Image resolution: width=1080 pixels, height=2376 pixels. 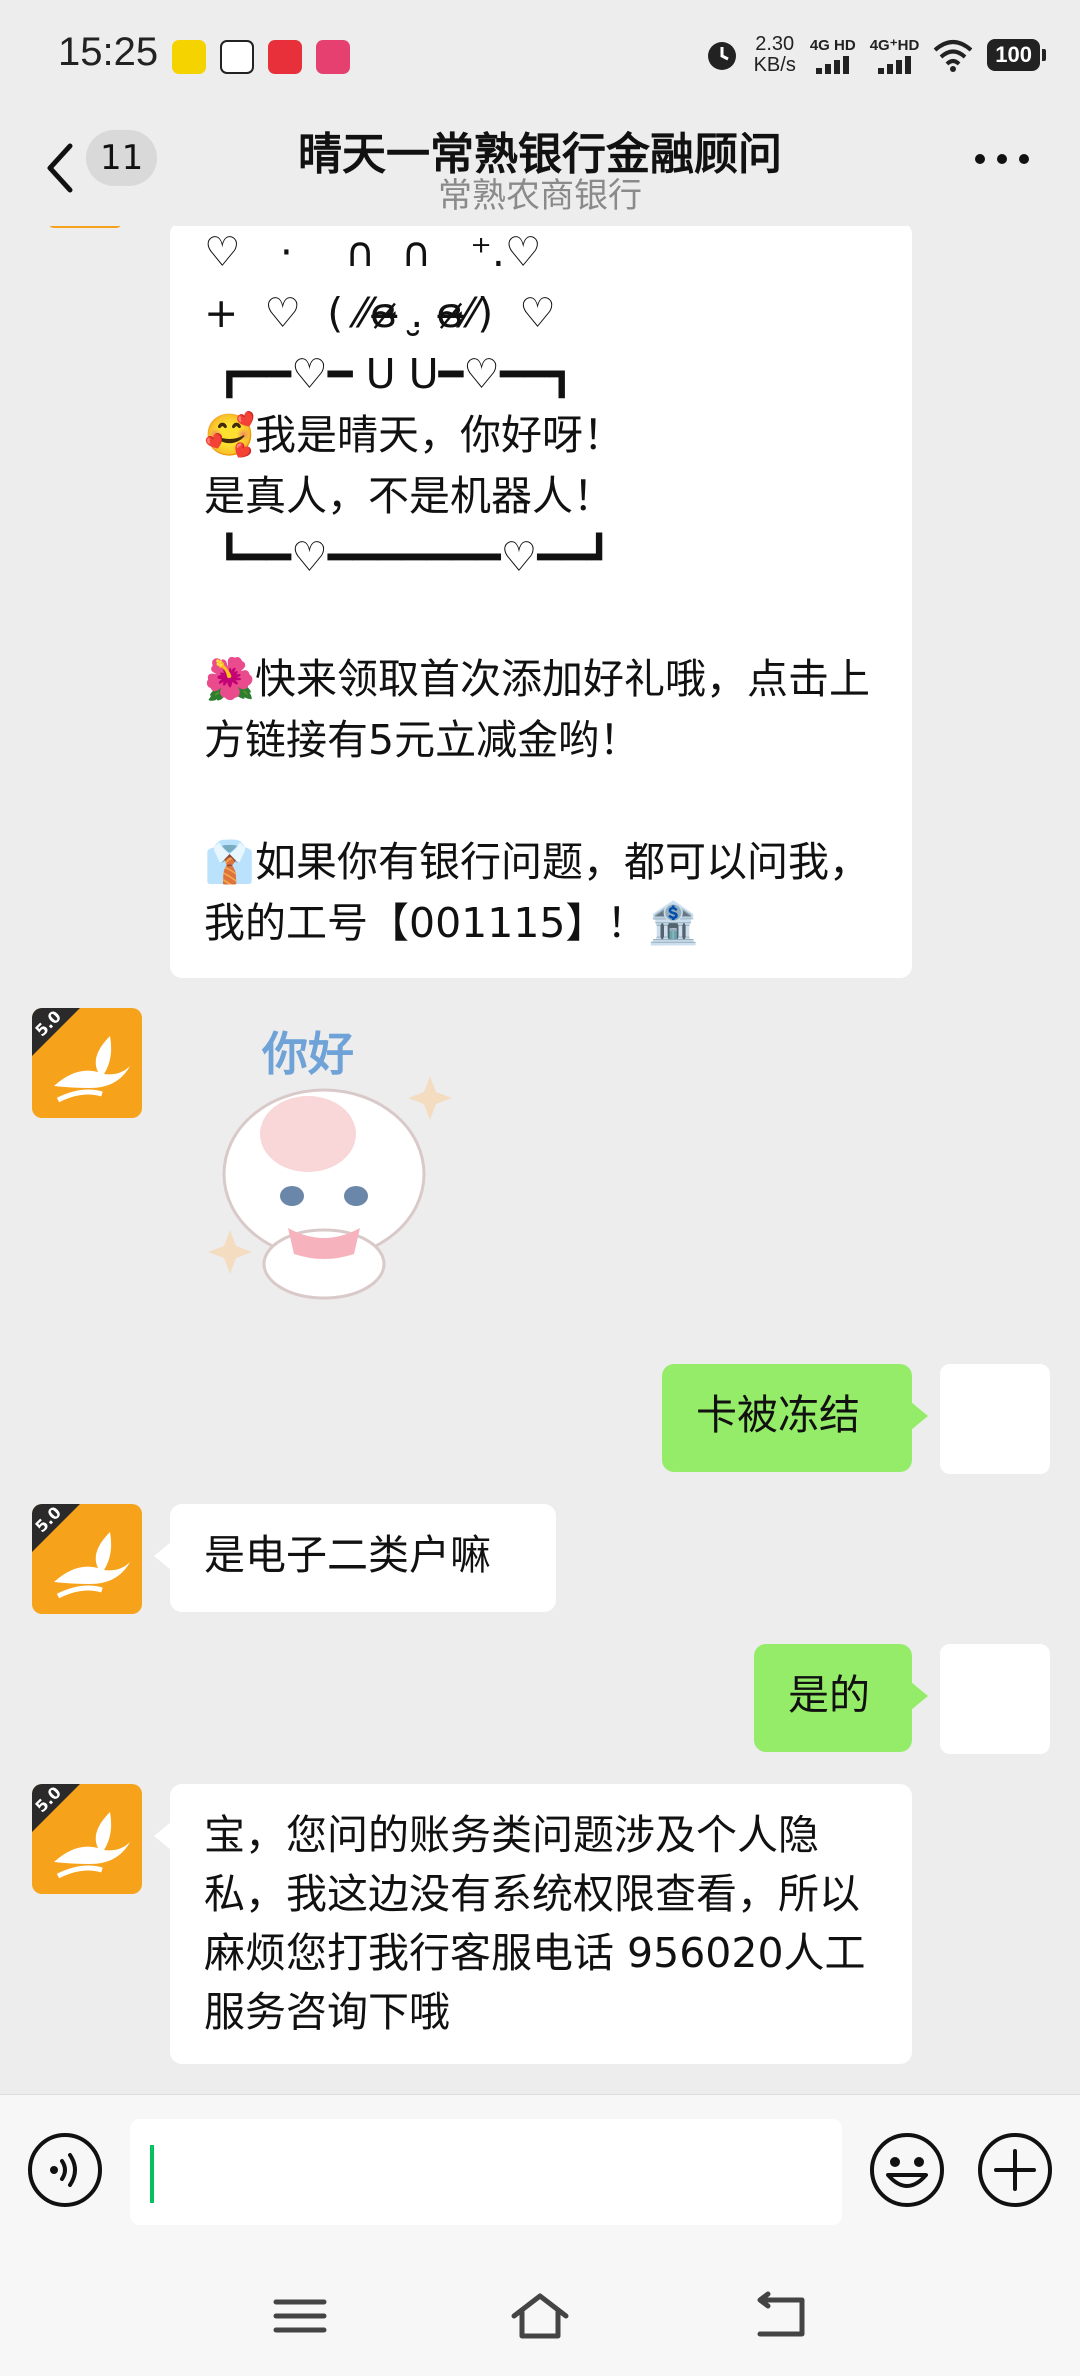 I want to click on signal-sim2: 4G⁺HD, so click(x=894, y=55).